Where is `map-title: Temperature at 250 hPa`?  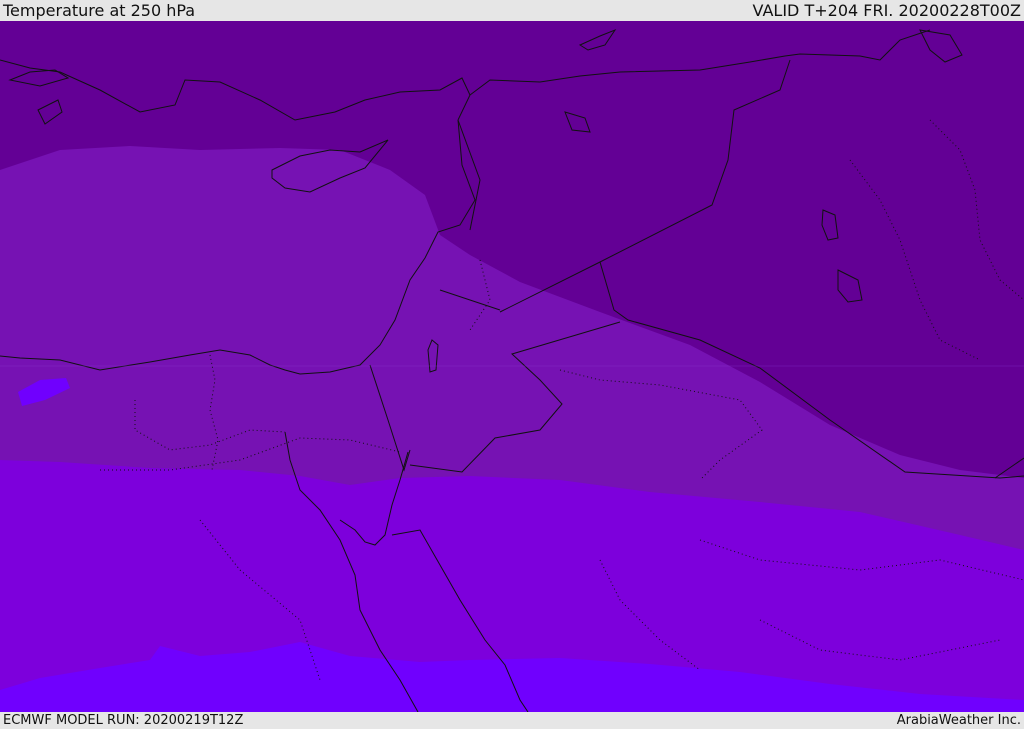 map-title: Temperature at 250 hPa is located at coordinates (99, 10).